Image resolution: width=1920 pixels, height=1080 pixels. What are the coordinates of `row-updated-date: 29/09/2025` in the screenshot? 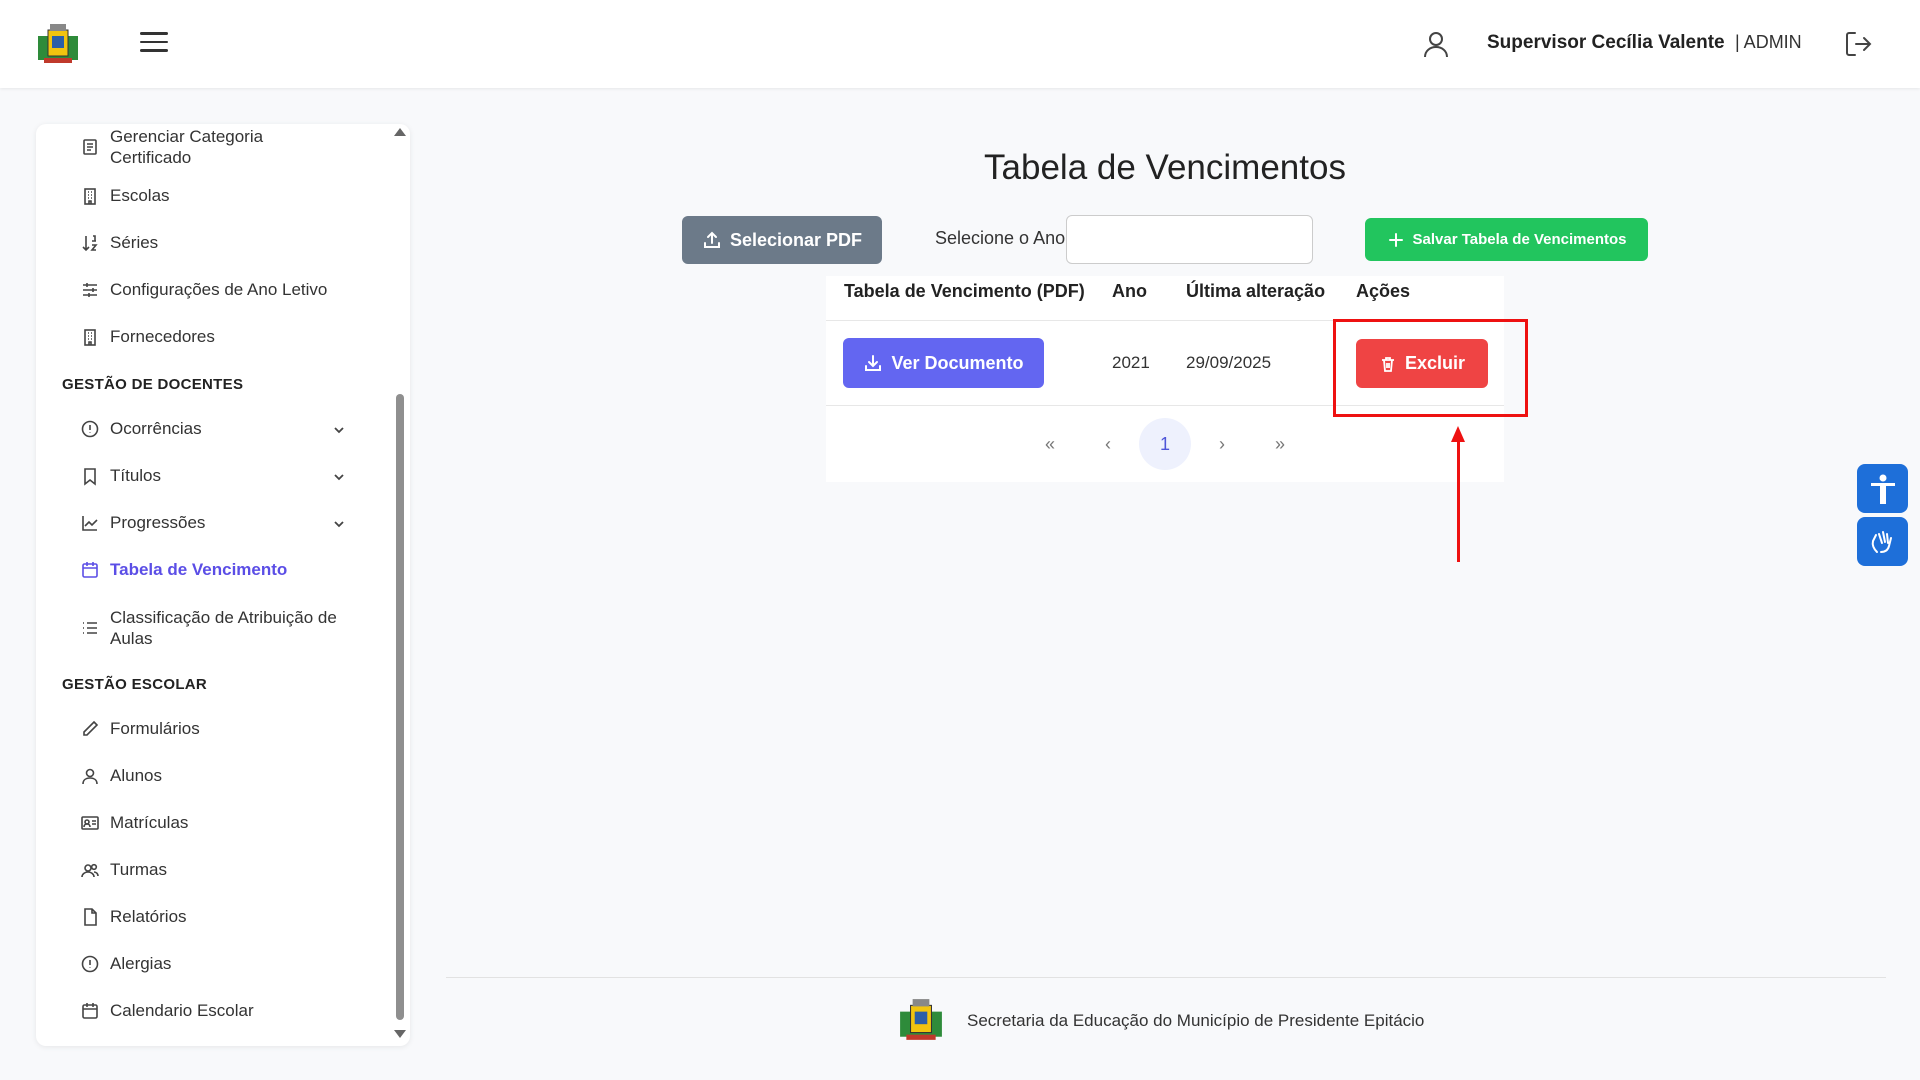 It's located at (1229, 362).